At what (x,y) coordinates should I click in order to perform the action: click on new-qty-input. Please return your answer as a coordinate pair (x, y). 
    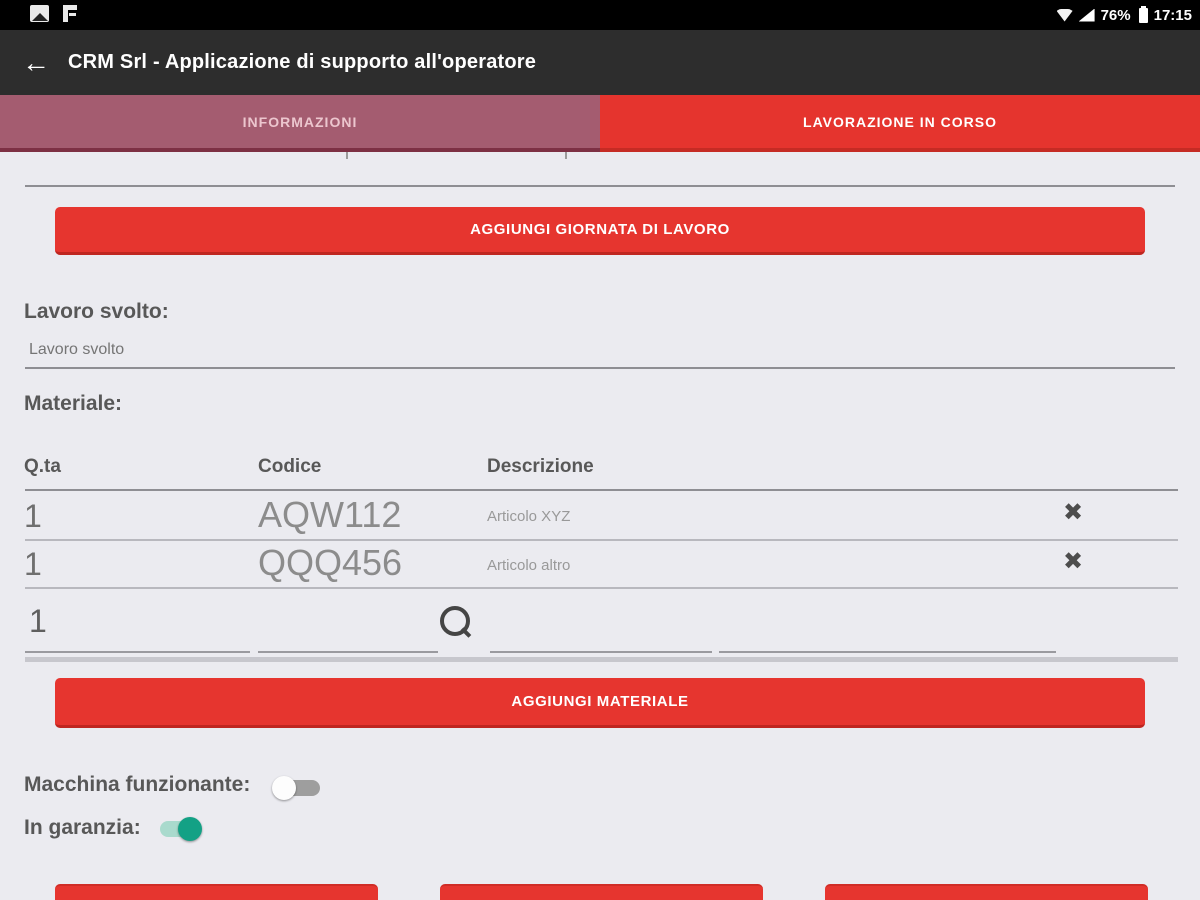
    Looking at the image, I should click on (139, 621).